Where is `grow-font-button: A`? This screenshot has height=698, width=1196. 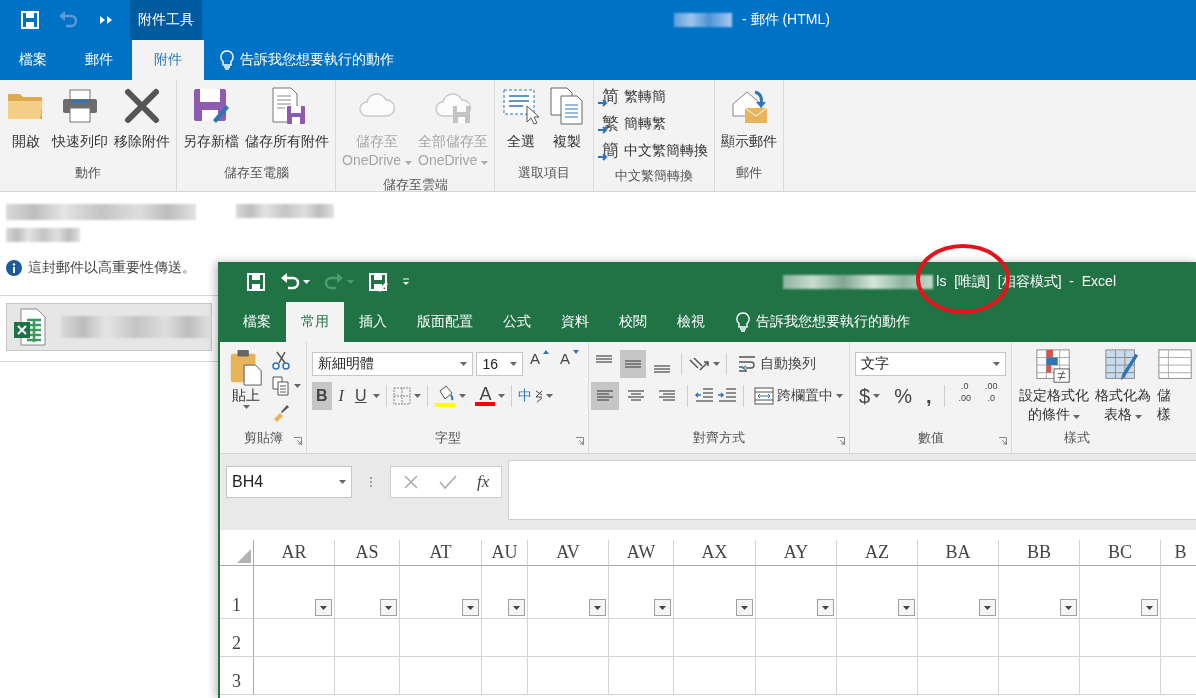 grow-font-button: A is located at coordinates (539, 364).